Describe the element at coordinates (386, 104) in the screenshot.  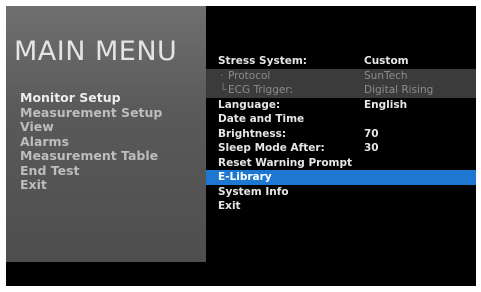
I see `submenu-item-value: English` at that location.